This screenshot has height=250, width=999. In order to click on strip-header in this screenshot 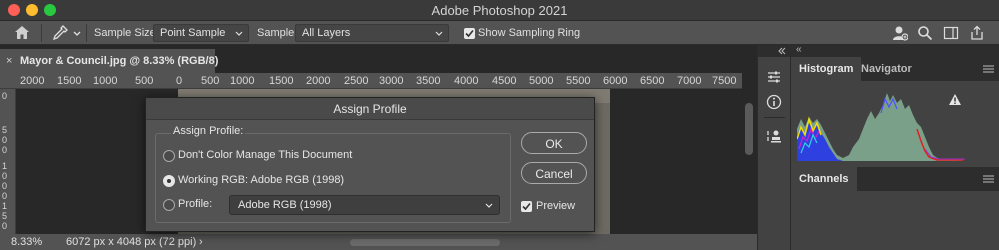, I will do `click(774, 51)`.